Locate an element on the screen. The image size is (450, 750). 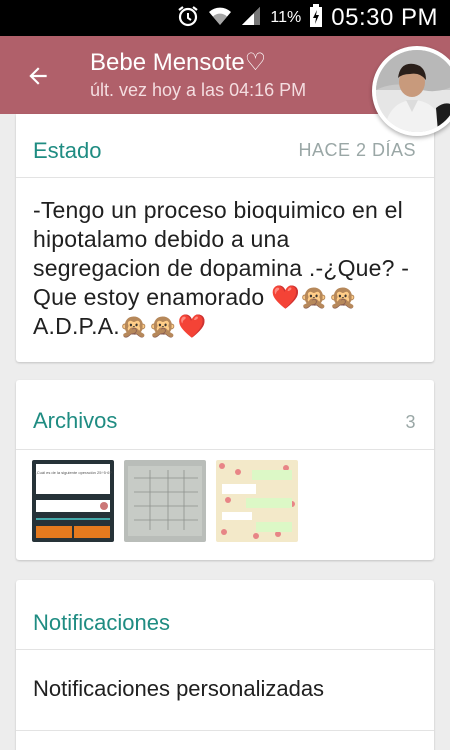
arrow-back-icon is located at coordinates (38, 76).